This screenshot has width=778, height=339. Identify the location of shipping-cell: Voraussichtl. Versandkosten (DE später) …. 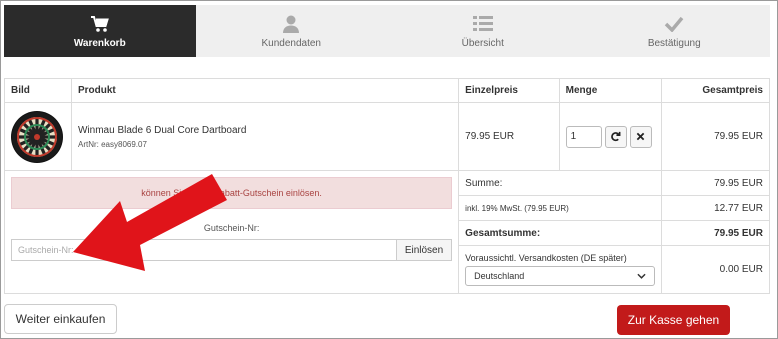
(560, 269).